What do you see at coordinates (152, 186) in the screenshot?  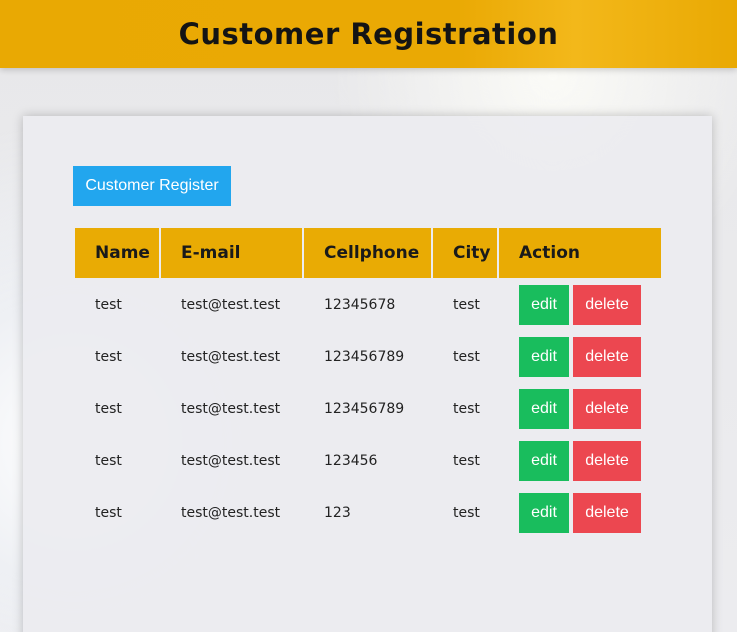 I see `customer-register-button: Customer Register` at bounding box center [152, 186].